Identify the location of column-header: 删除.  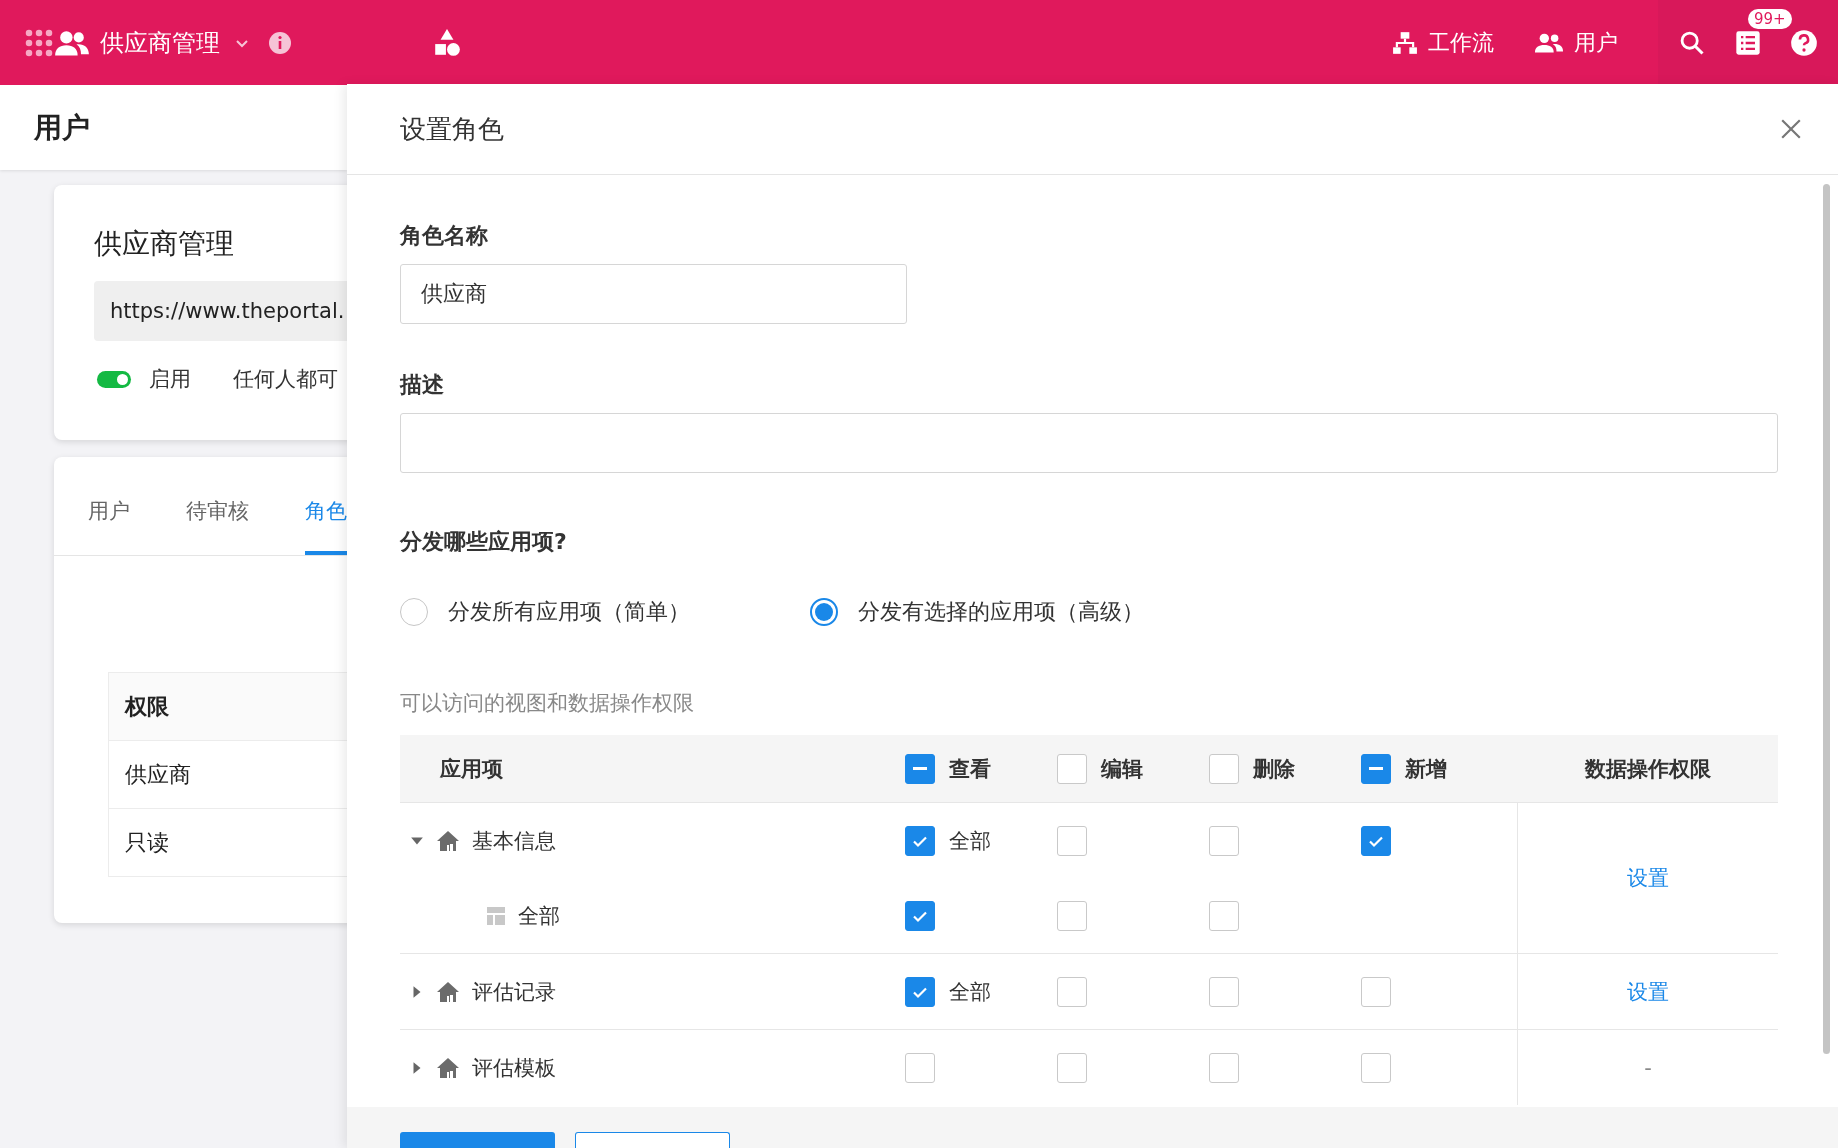
(1274, 769).